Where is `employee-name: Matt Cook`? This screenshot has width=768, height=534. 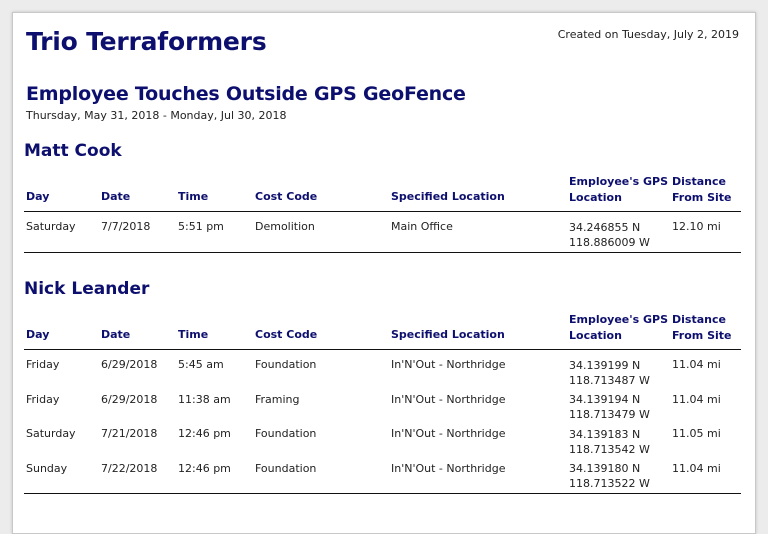 employee-name: Matt Cook is located at coordinates (73, 151).